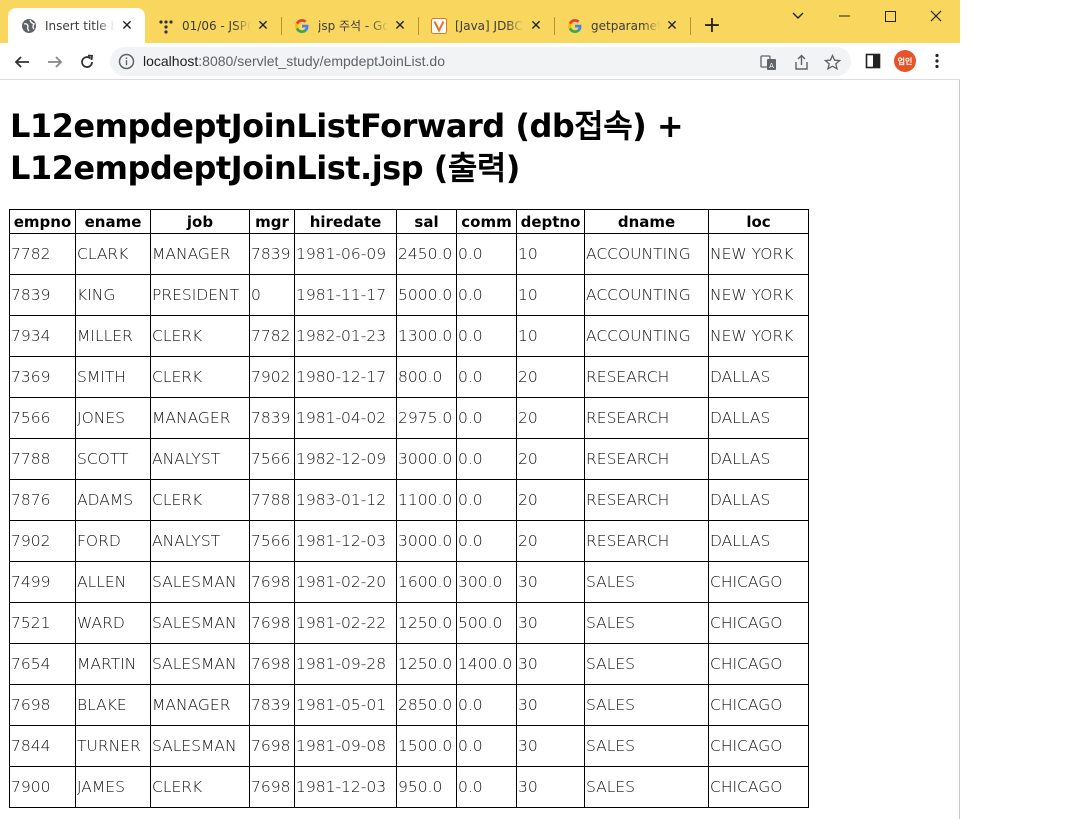 The image size is (1068, 819). I want to click on maximize-button, so click(890, 16).